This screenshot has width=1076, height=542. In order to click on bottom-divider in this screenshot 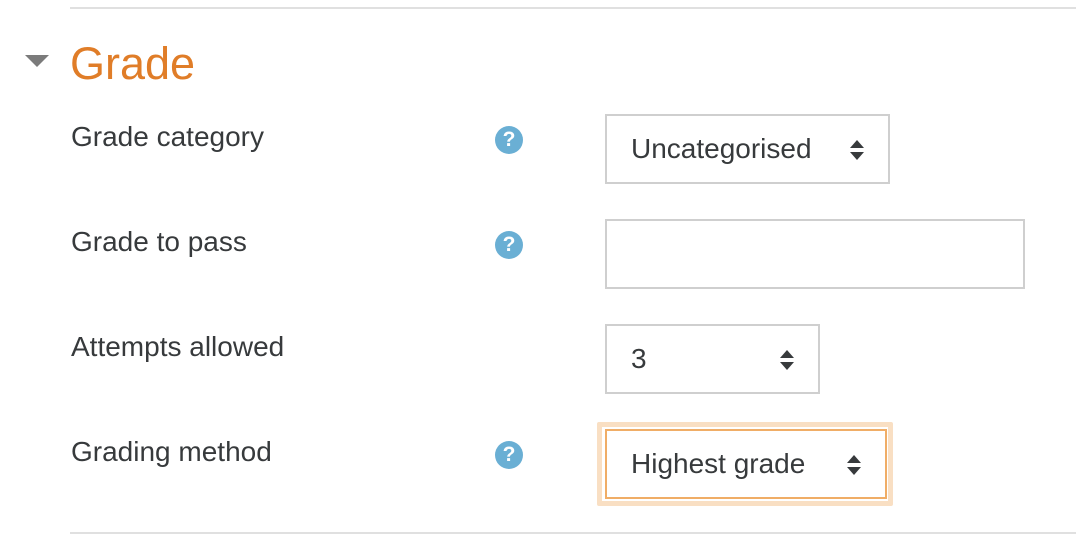, I will do `click(573, 533)`.